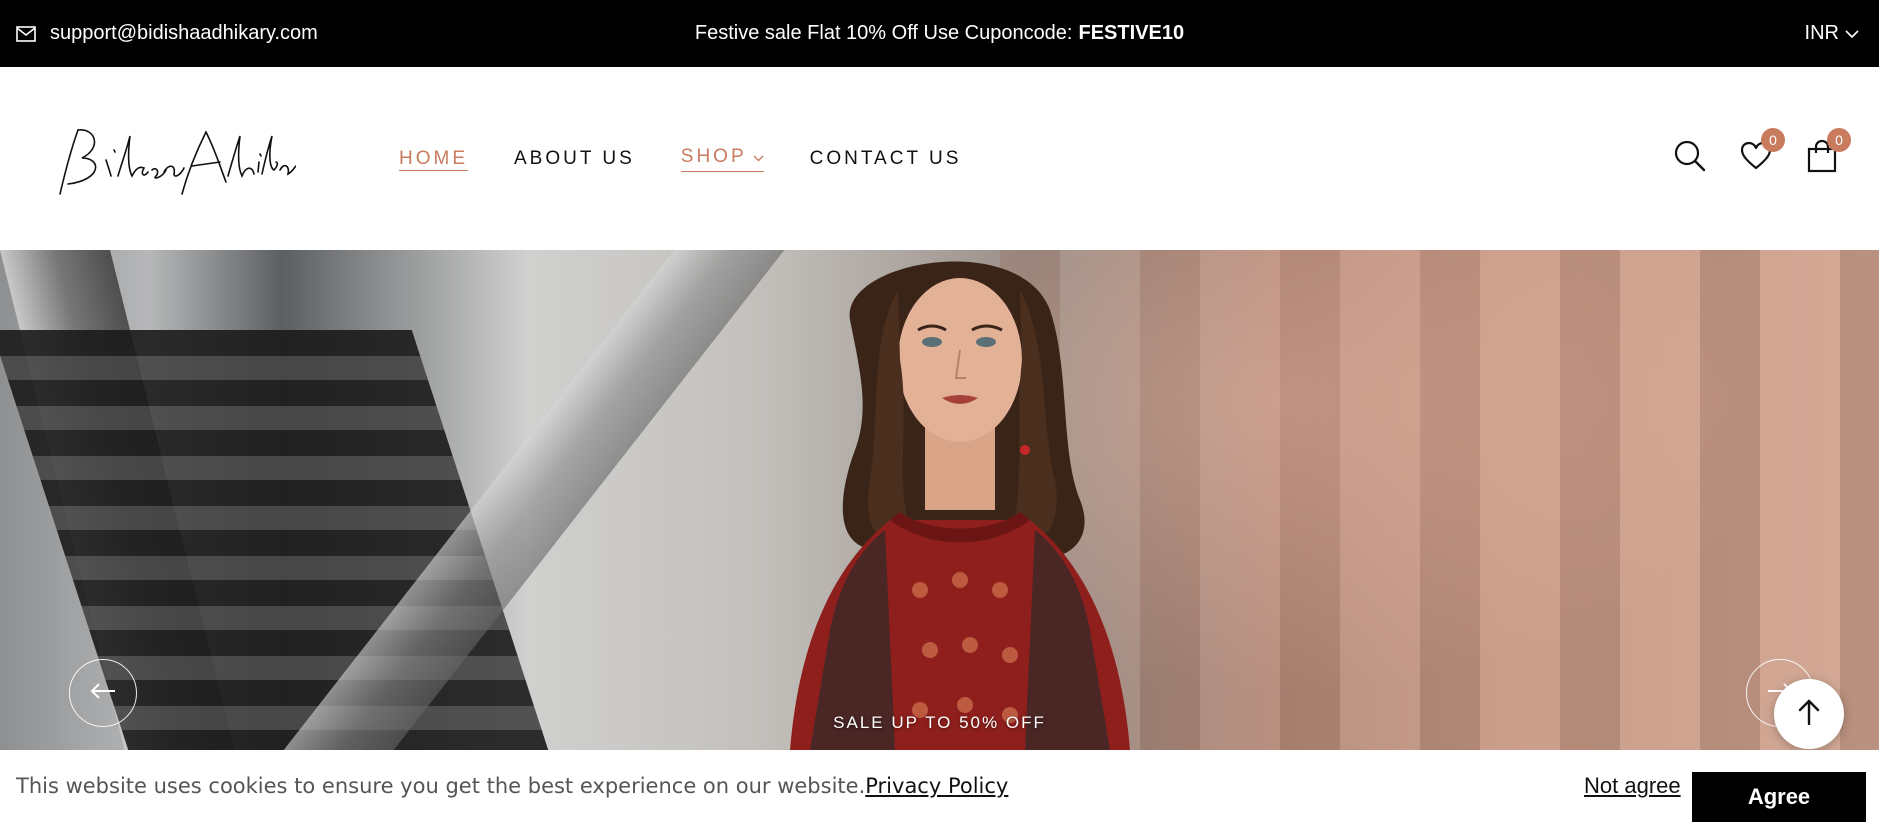 The width and height of the screenshot is (1879, 822). Describe the element at coordinates (1131, 33) in the screenshot. I see `promo-code: FESTIVE10` at that location.